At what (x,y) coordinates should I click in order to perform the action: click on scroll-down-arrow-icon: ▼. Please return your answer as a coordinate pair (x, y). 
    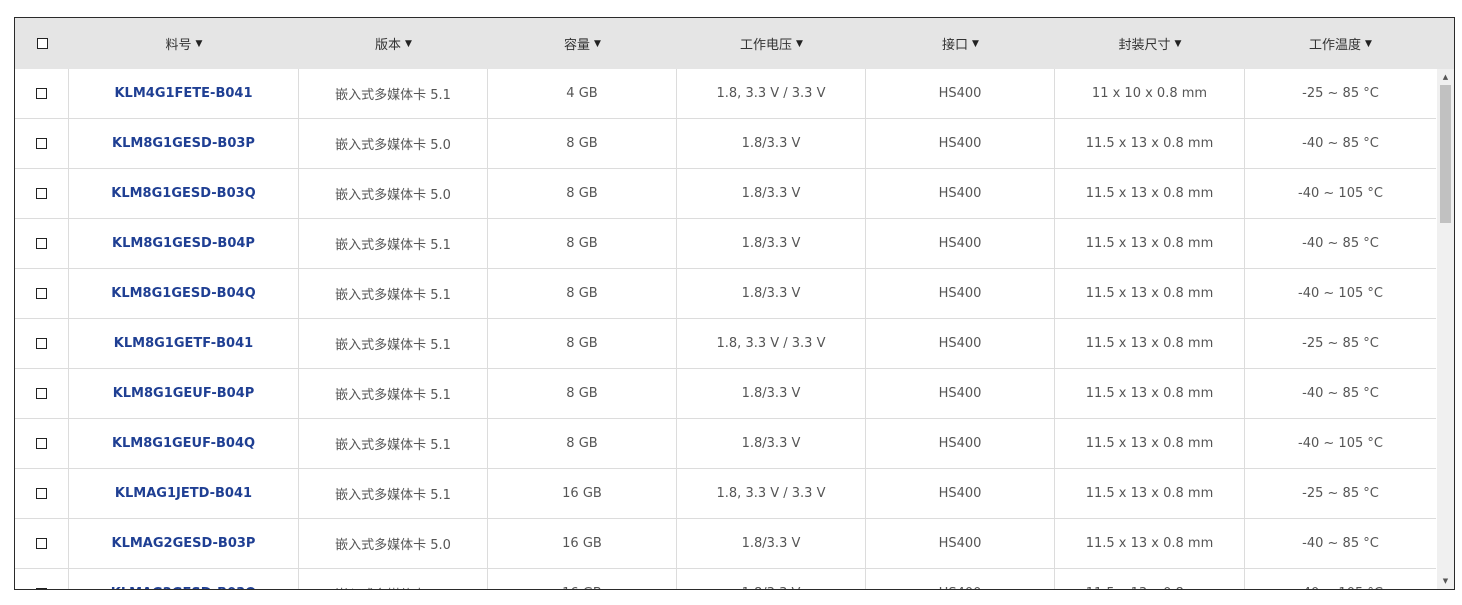
    Looking at the image, I should click on (1445, 581).